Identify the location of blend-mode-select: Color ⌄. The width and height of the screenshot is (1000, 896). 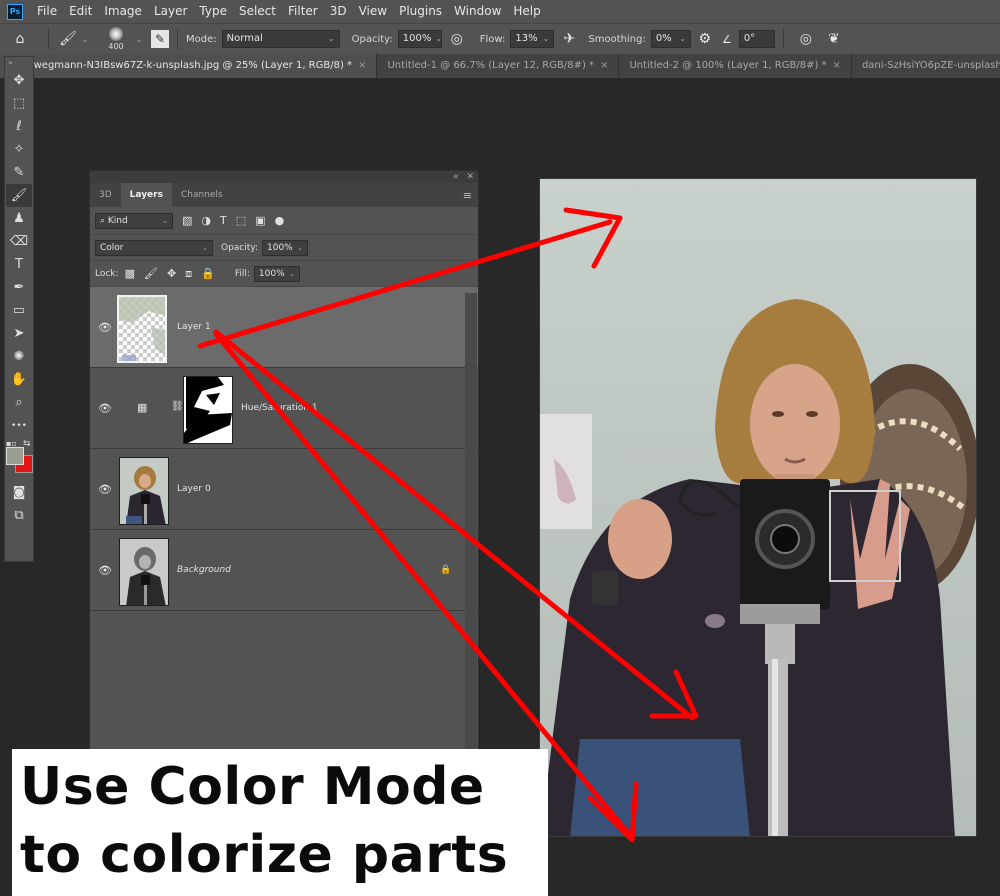
(154, 247).